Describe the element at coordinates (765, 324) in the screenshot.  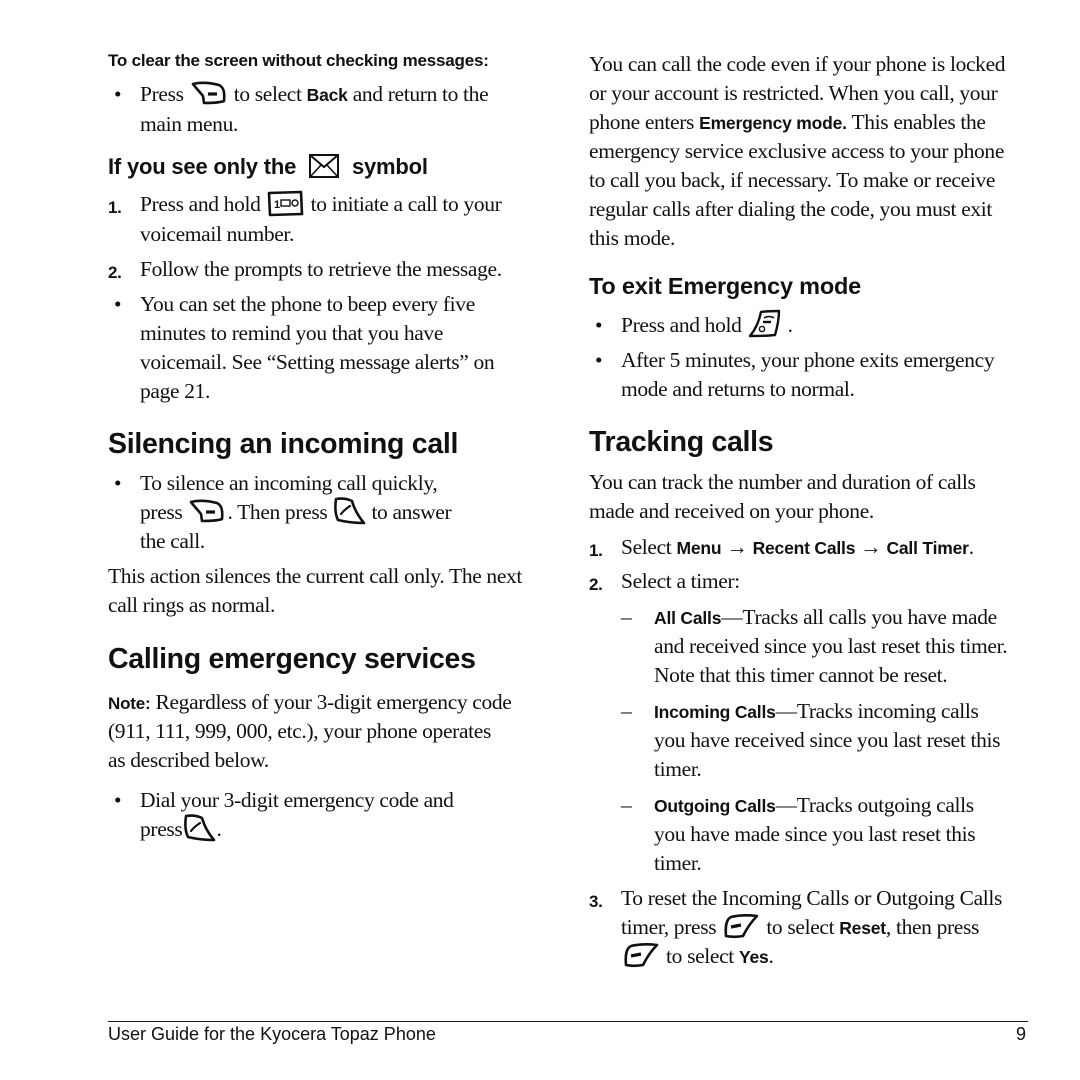
I see `end-key-icon` at that location.